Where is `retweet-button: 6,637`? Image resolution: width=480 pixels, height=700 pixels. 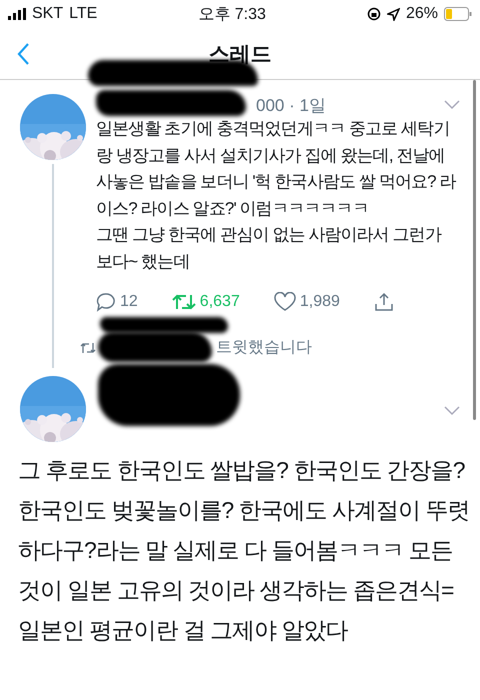 retweet-button: 6,637 is located at coordinates (206, 302).